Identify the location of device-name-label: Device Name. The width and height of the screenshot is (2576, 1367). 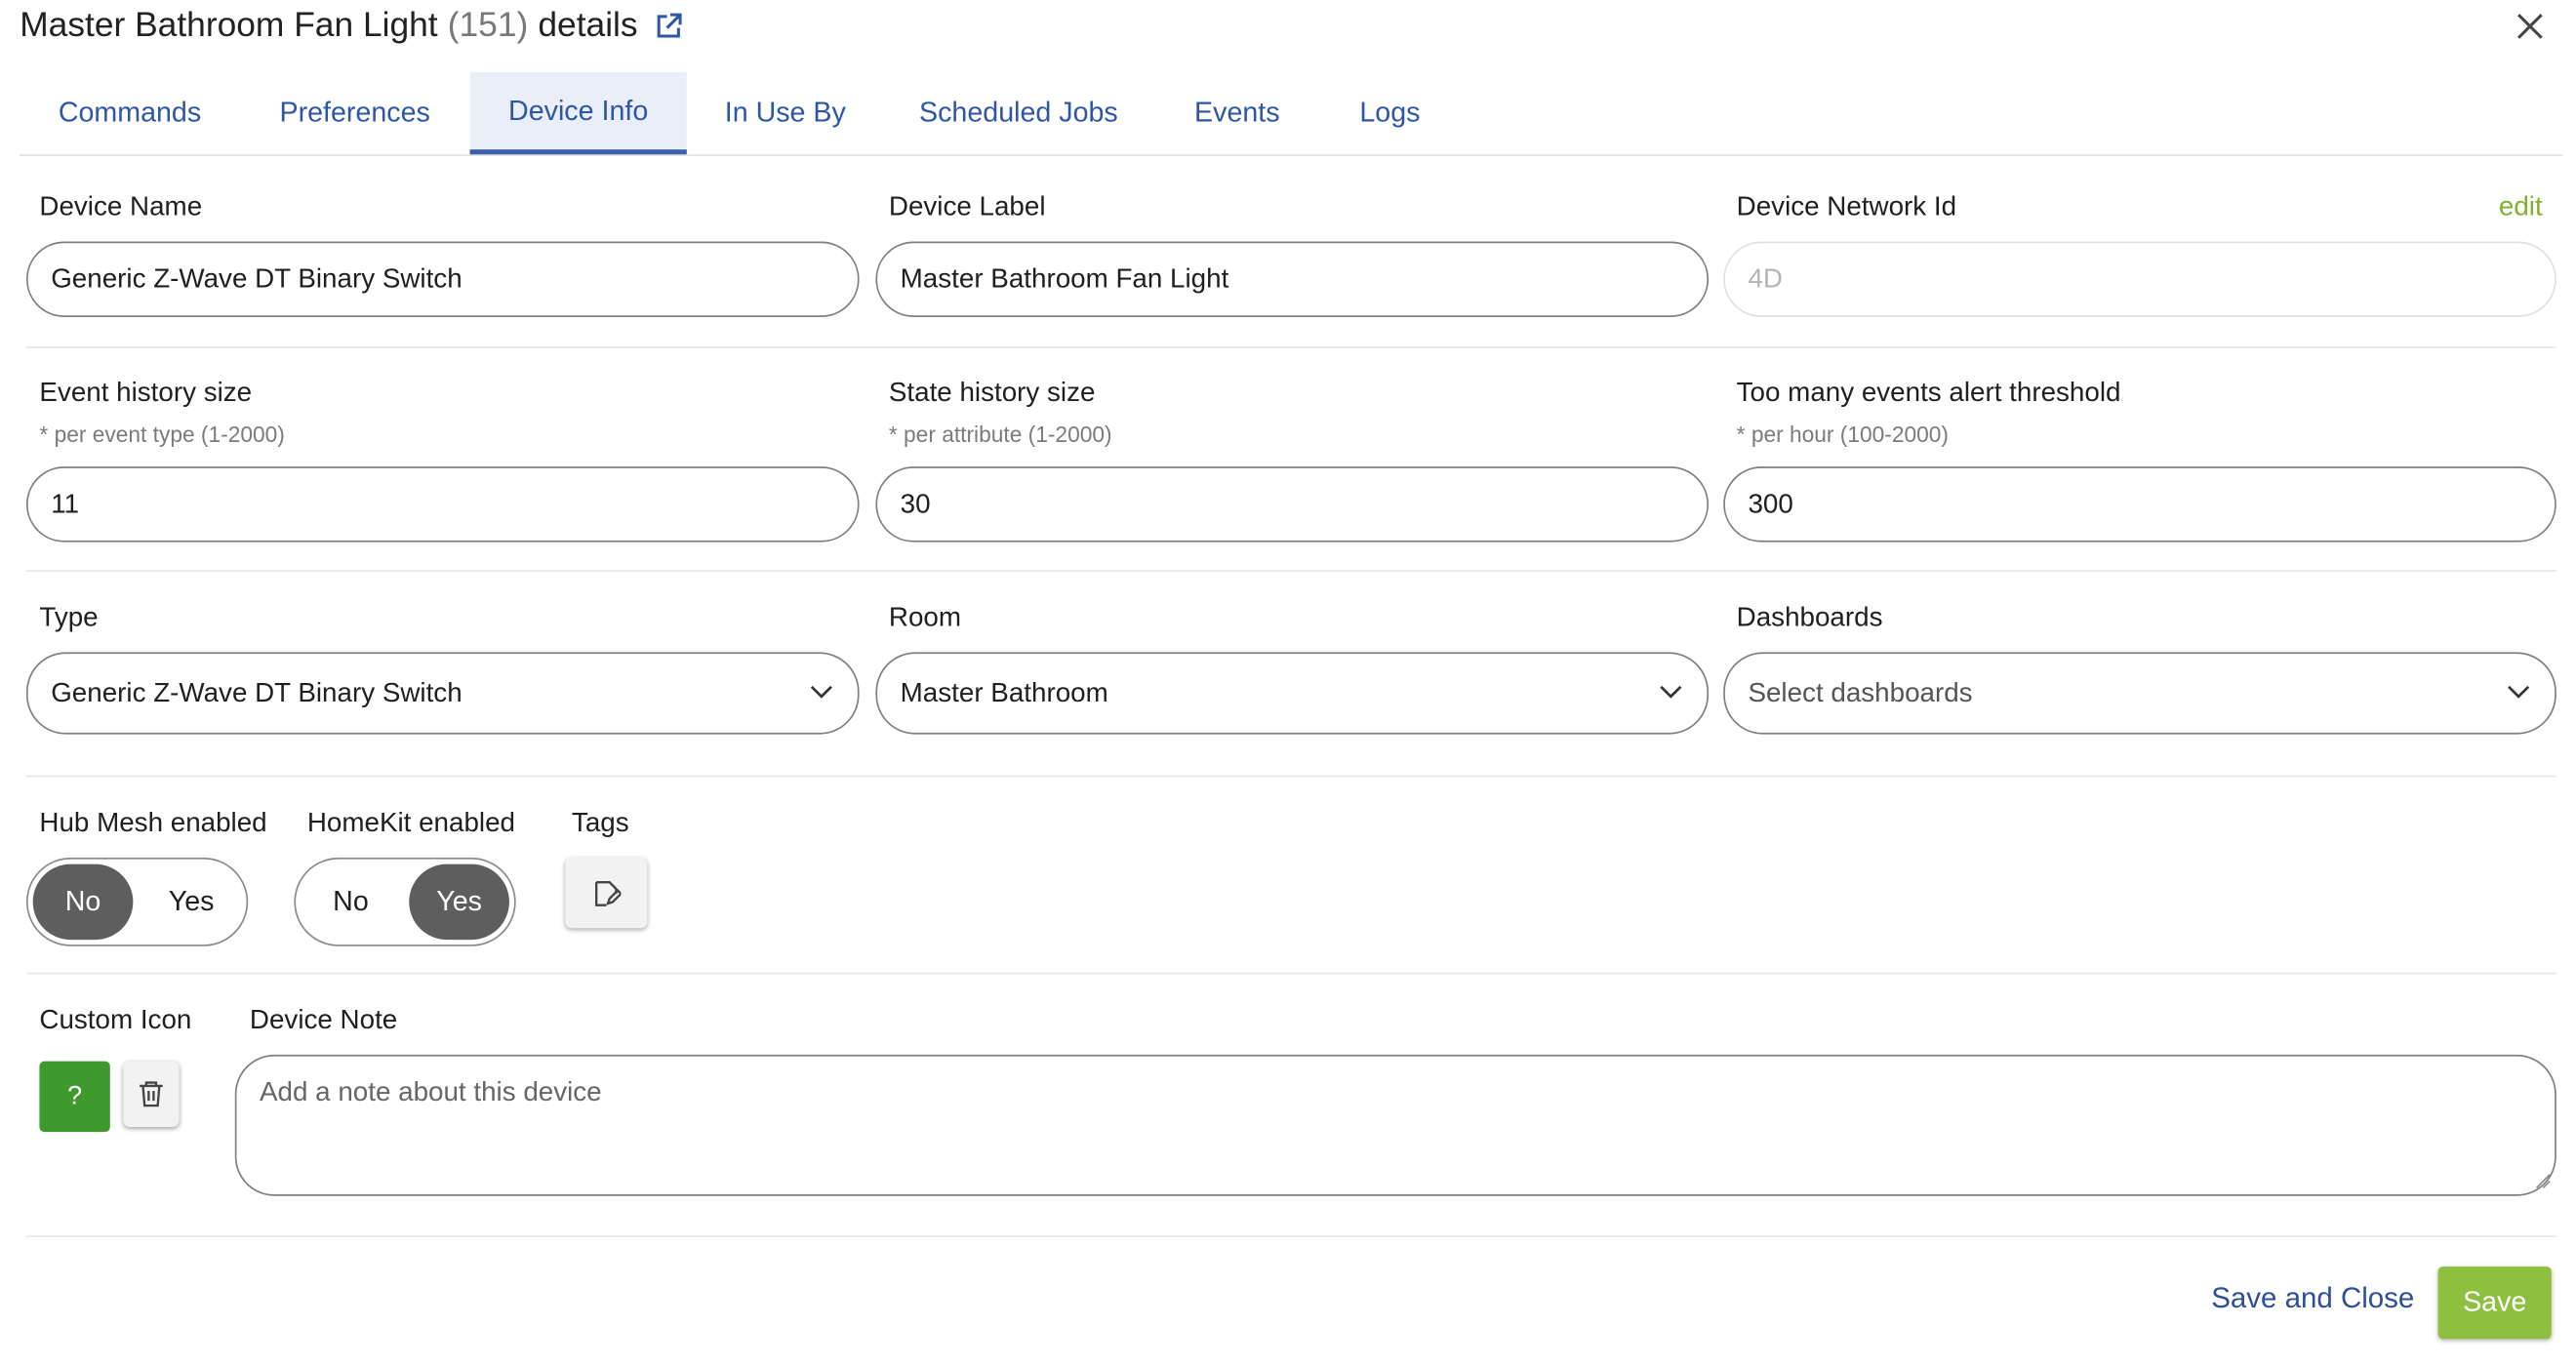
(121, 206).